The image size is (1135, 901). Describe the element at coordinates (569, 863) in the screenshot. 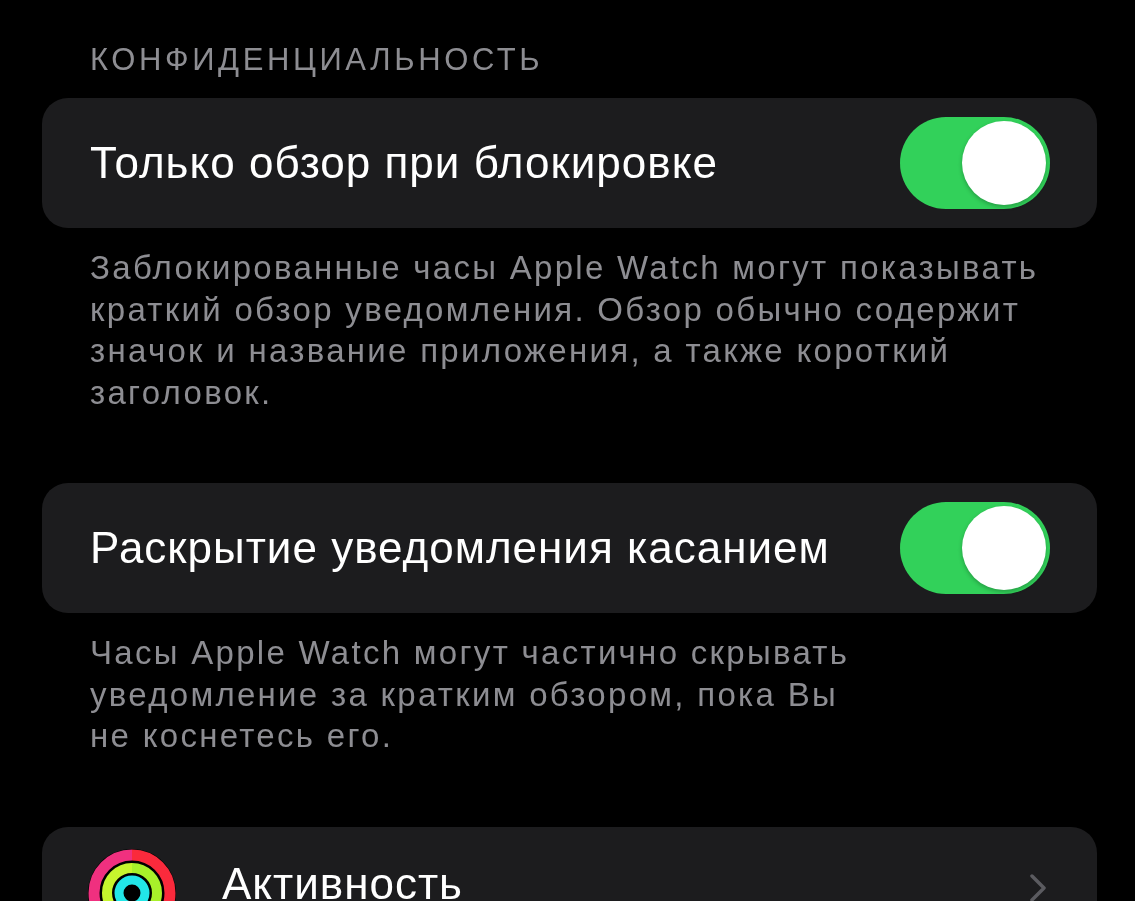

I see `settings-row: Активность` at that location.